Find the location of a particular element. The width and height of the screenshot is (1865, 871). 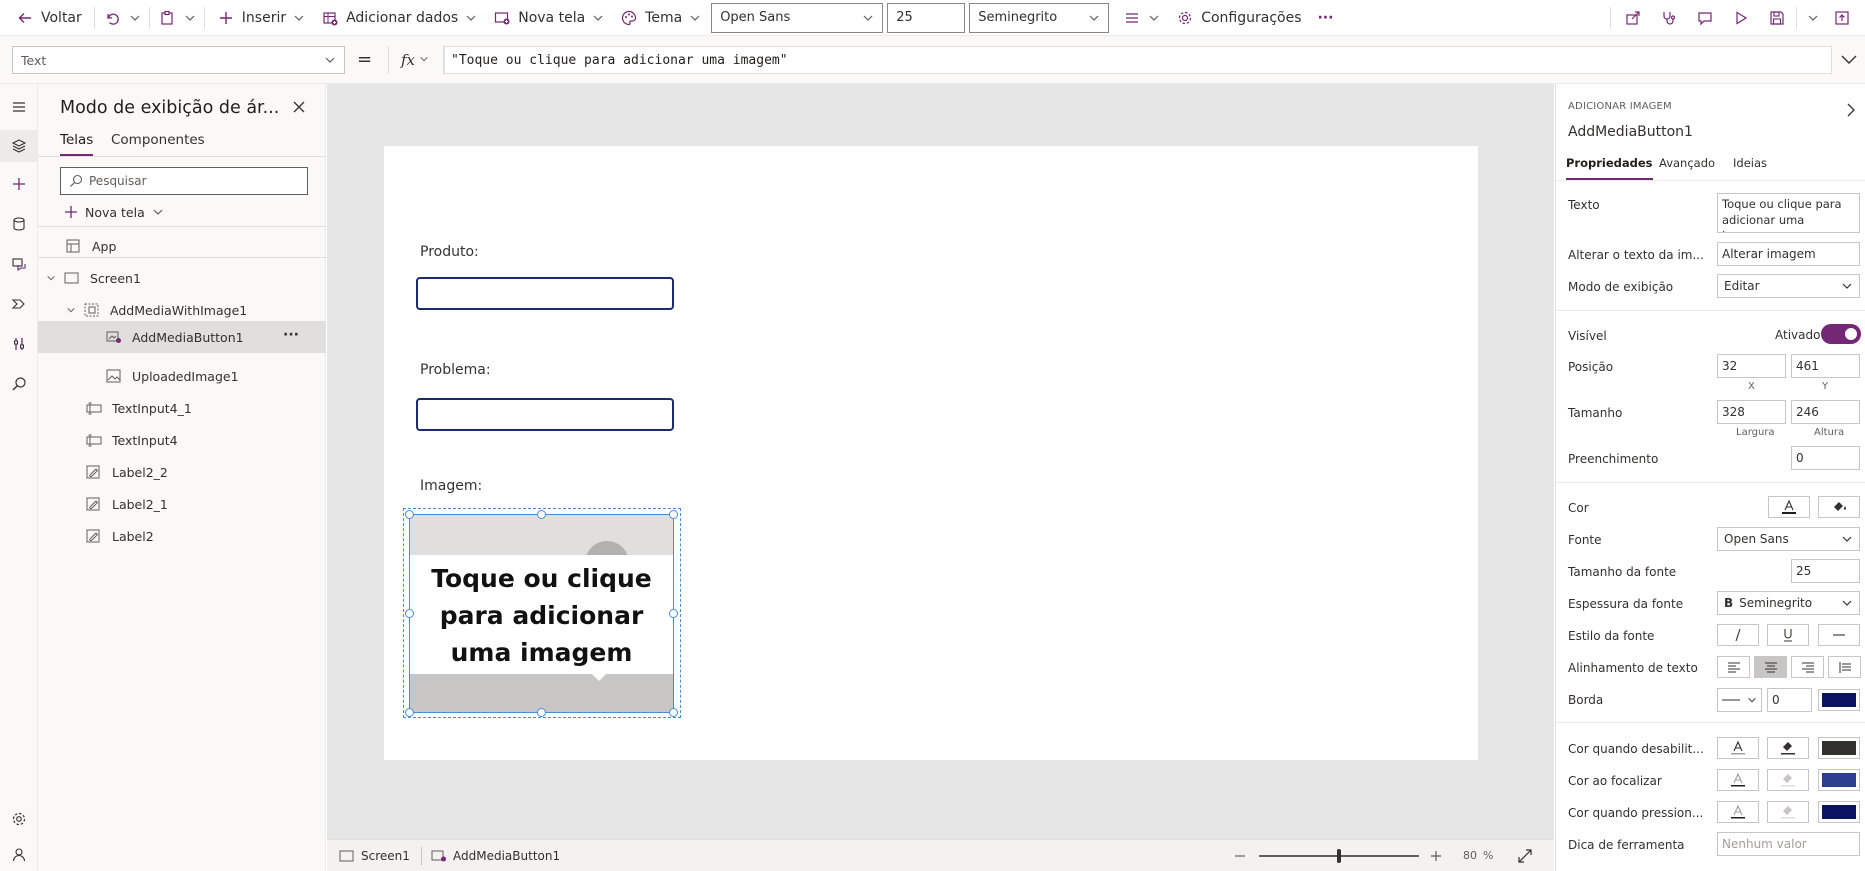

strikethrough-button is located at coordinates (1839, 635).